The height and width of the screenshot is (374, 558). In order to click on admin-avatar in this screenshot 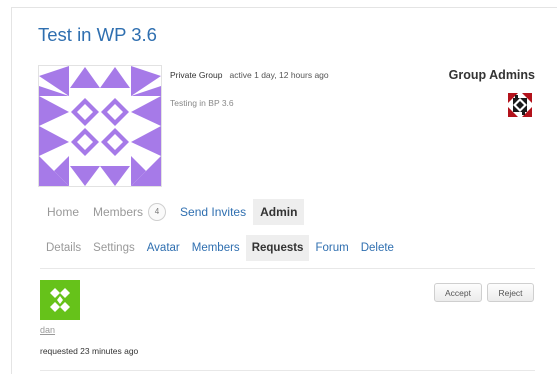, I will do `click(520, 105)`.